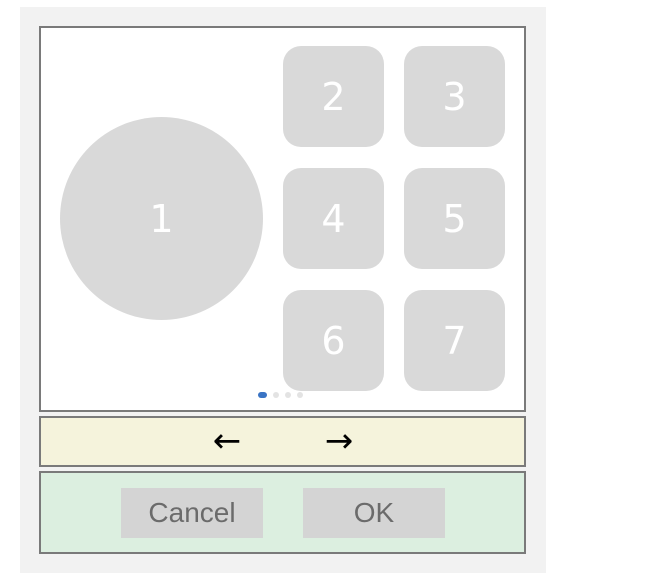 The width and height of the screenshot is (666, 581). I want to click on ok-button: OK, so click(374, 513).